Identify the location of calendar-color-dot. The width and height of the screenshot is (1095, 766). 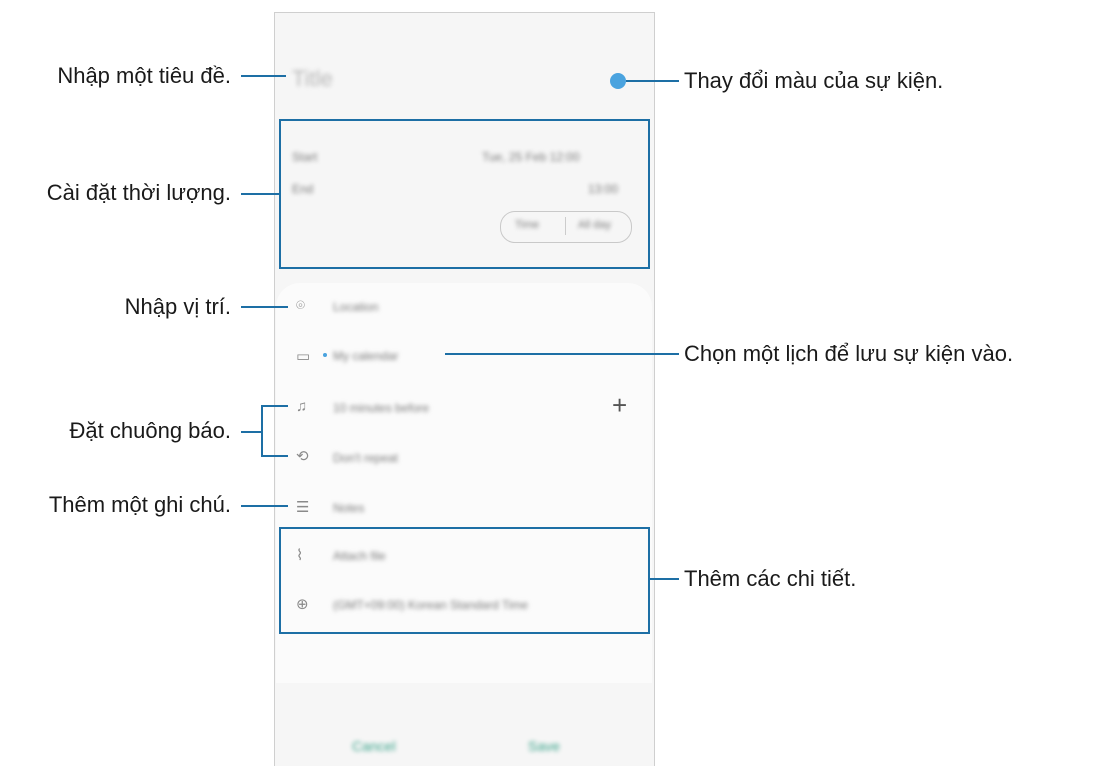
(325, 355).